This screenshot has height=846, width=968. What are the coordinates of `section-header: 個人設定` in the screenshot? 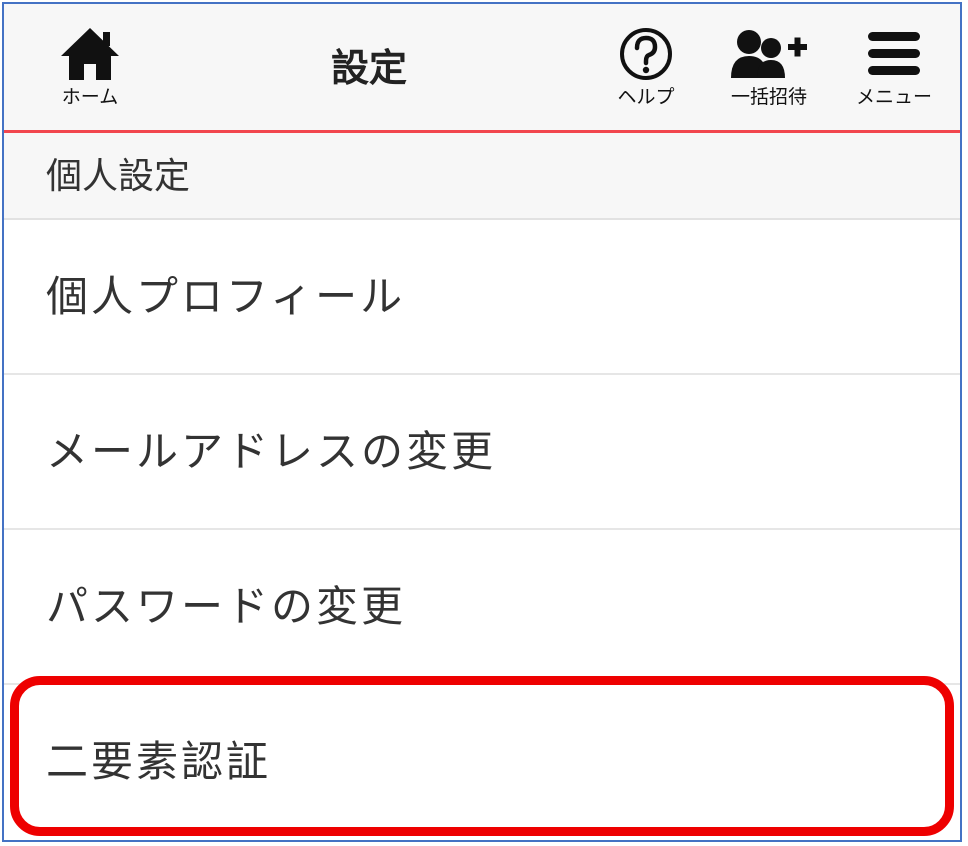 It's located at (482, 176).